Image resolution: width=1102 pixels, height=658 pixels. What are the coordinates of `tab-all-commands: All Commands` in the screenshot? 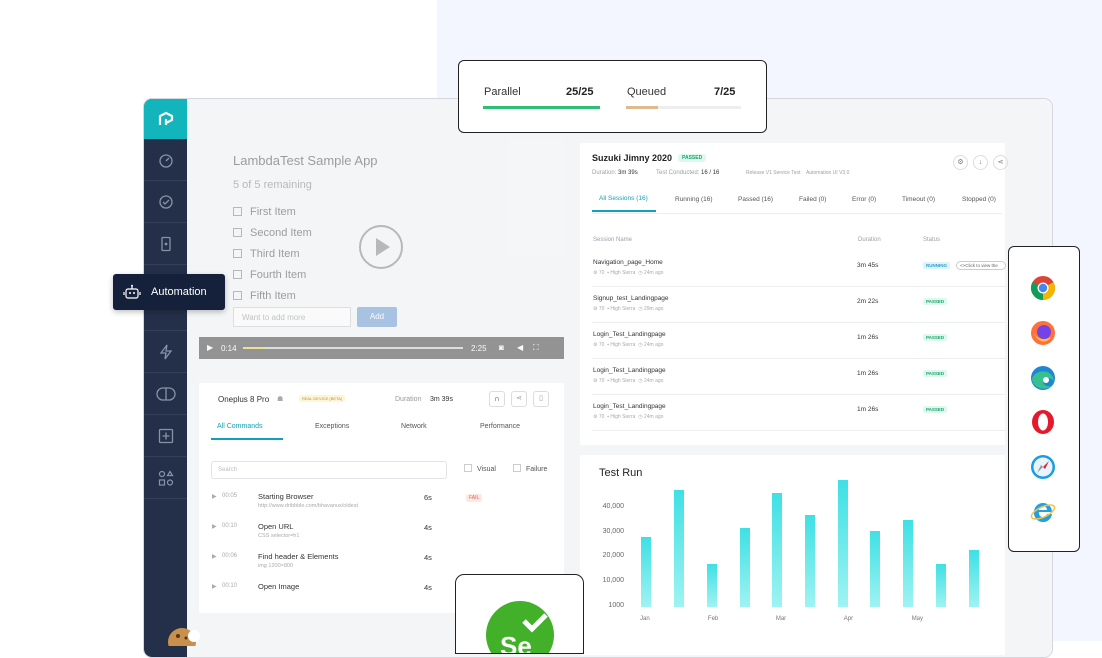 It's located at (240, 426).